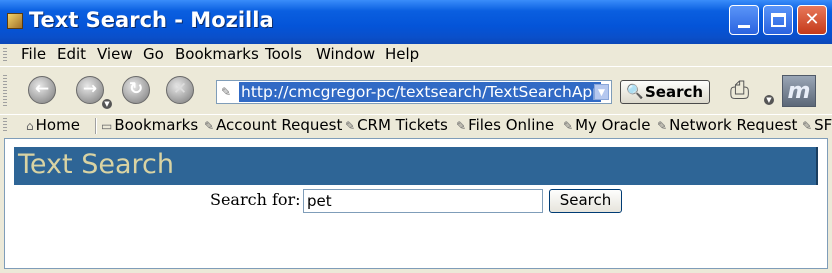  Describe the element at coordinates (30, 126) in the screenshot. I see `home-icon: ⌂` at that location.